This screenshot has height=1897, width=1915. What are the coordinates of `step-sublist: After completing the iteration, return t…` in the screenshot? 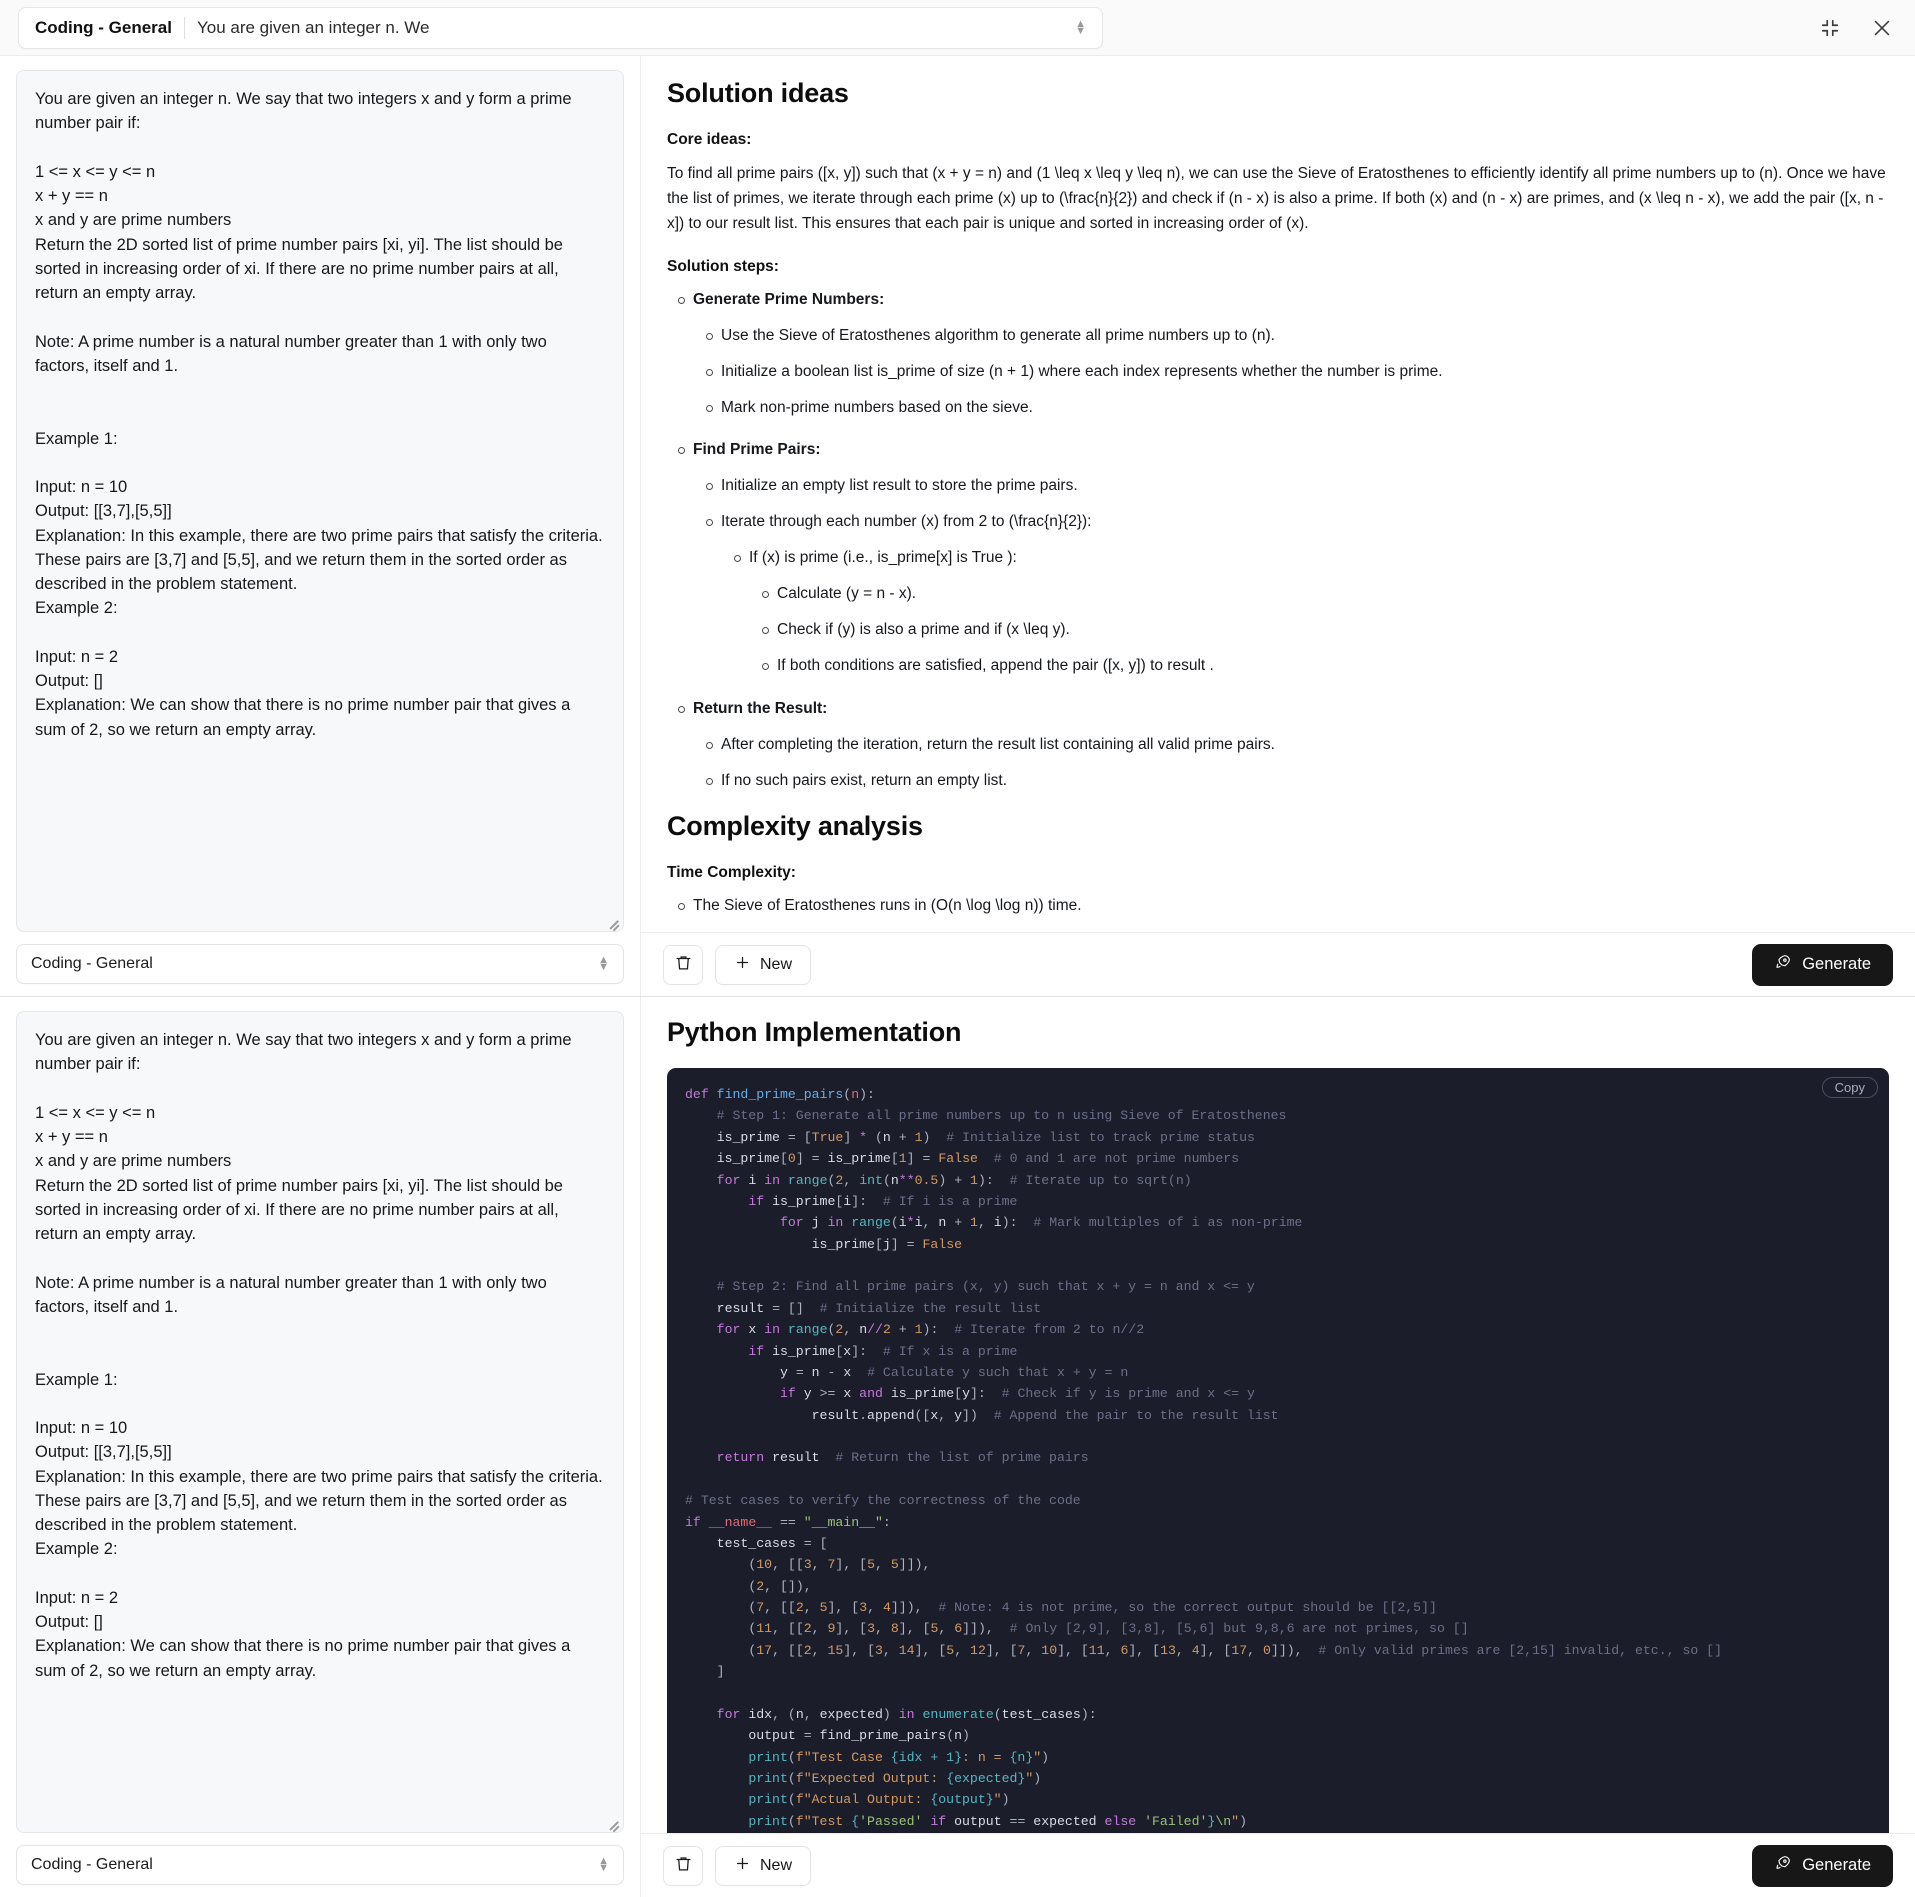 It's located at (1291, 763).